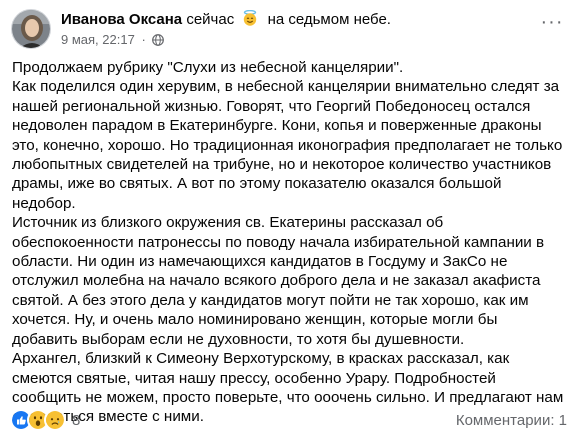 Image resolution: width=577 pixels, height=438 pixels. What do you see at coordinates (288, 421) in the screenshot?
I see `post-footer: 8 Комментарии: 1` at bounding box center [288, 421].